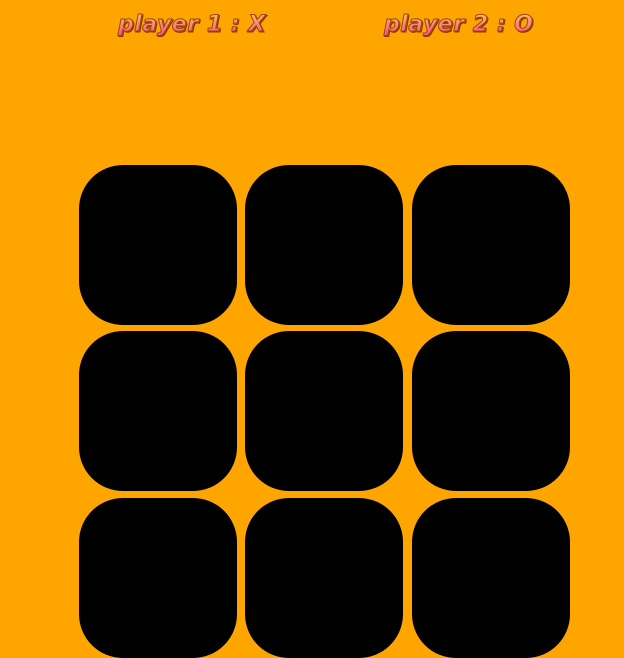 The width and height of the screenshot is (624, 658). Describe the element at coordinates (469, 25) in the screenshot. I see `player-2-label: player 2 : O` at that location.